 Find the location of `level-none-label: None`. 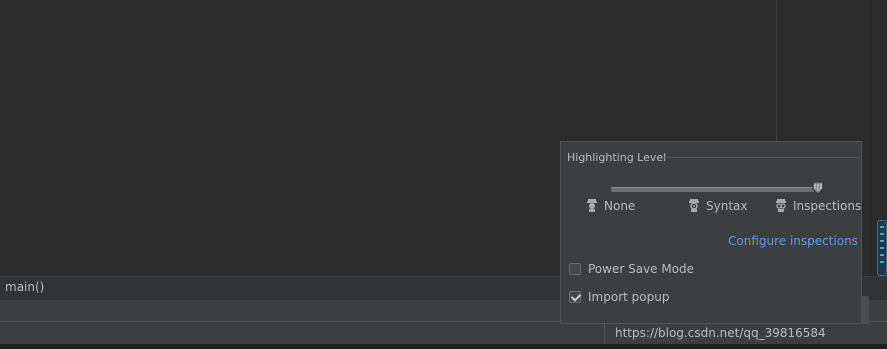

level-none-label: None is located at coordinates (620, 206).